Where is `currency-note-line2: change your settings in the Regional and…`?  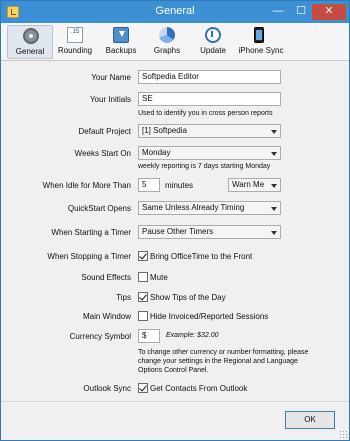 currency-note-line2: change your settings in the Regional and… is located at coordinates (218, 361).